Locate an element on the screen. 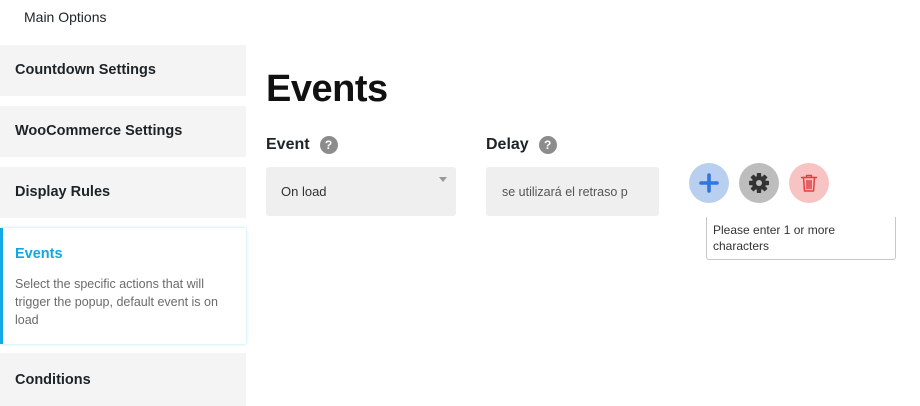 This screenshot has height=406, width=920. sidebar-item-countdown-settings: Countdown Settings is located at coordinates (123, 70).